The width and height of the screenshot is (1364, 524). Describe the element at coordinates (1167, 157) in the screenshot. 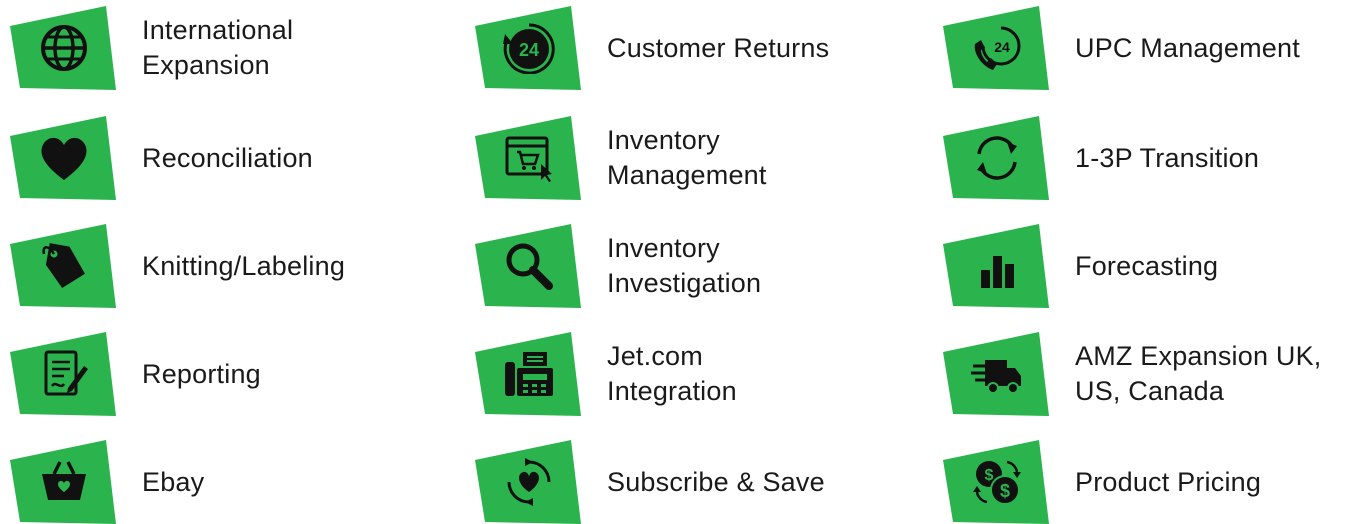

I see `service-label: 1-3P Transition` at that location.